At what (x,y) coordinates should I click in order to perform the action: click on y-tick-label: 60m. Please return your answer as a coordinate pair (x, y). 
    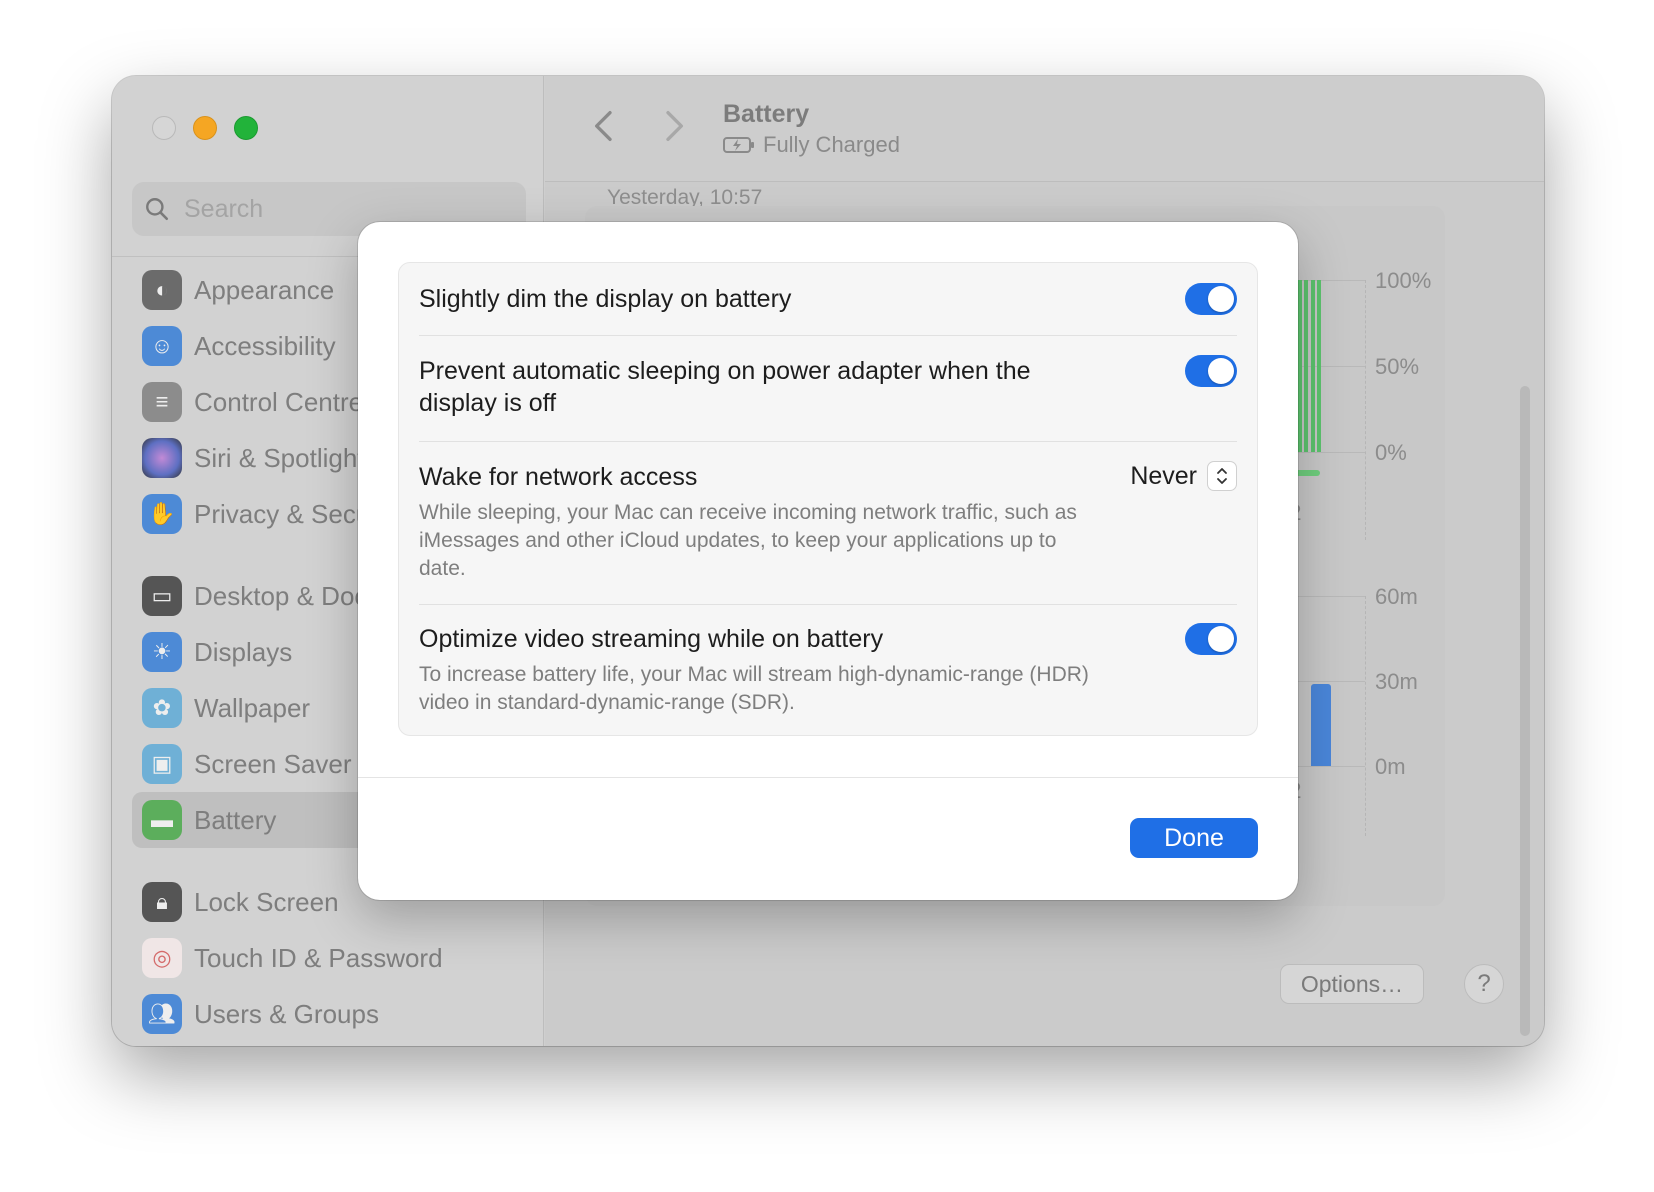
    Looking at the image, I should click on (1396, 596).